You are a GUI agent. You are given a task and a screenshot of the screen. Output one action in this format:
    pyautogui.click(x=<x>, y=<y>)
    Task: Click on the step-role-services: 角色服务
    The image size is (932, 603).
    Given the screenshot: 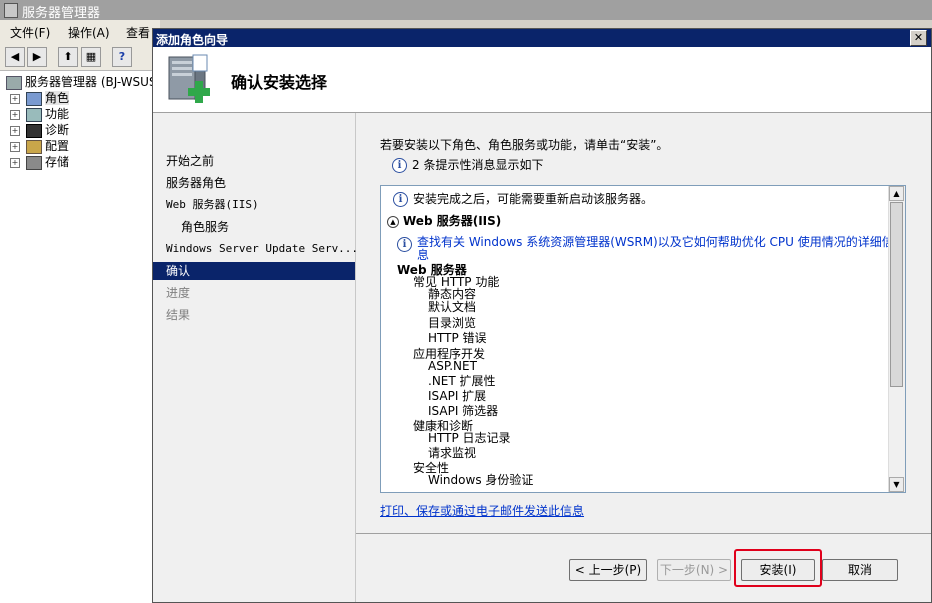 What is the action you would take?
    pyautogui.click(x=254, y=227)
    